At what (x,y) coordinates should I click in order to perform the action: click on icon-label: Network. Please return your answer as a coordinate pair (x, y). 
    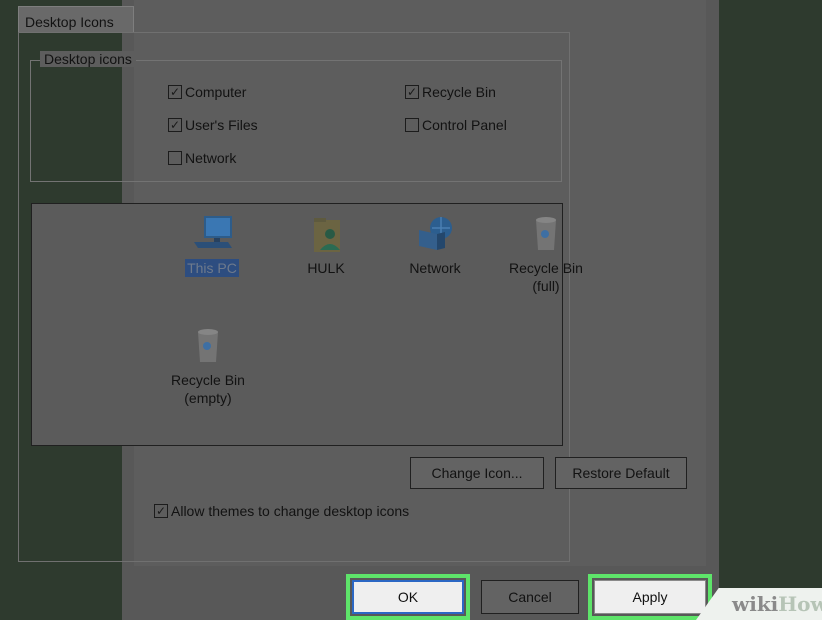
    Looking at the image, I should click on (435, 268).